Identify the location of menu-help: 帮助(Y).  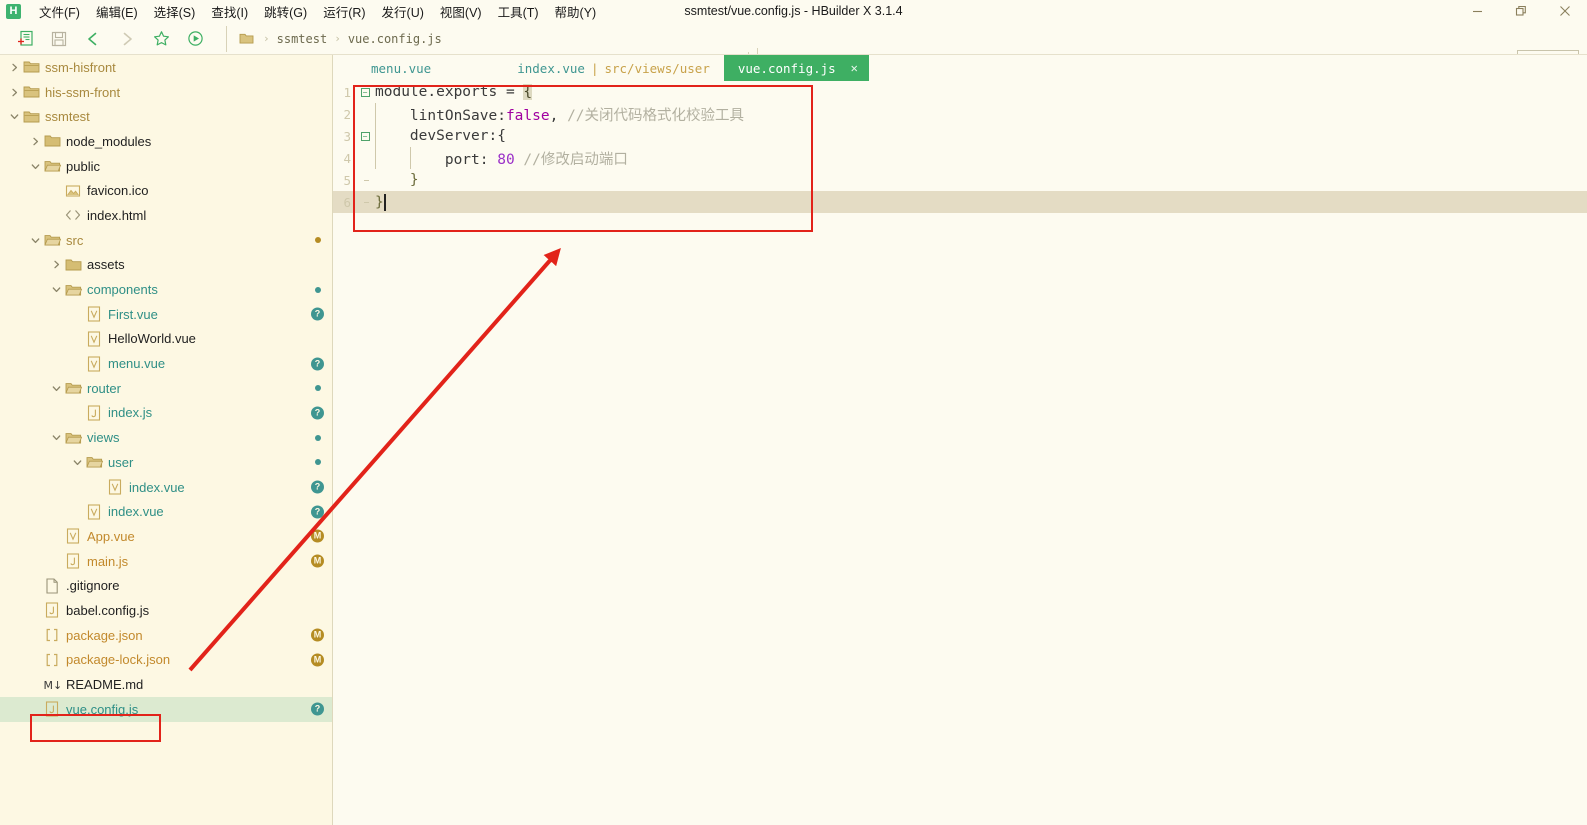
(576, 11).